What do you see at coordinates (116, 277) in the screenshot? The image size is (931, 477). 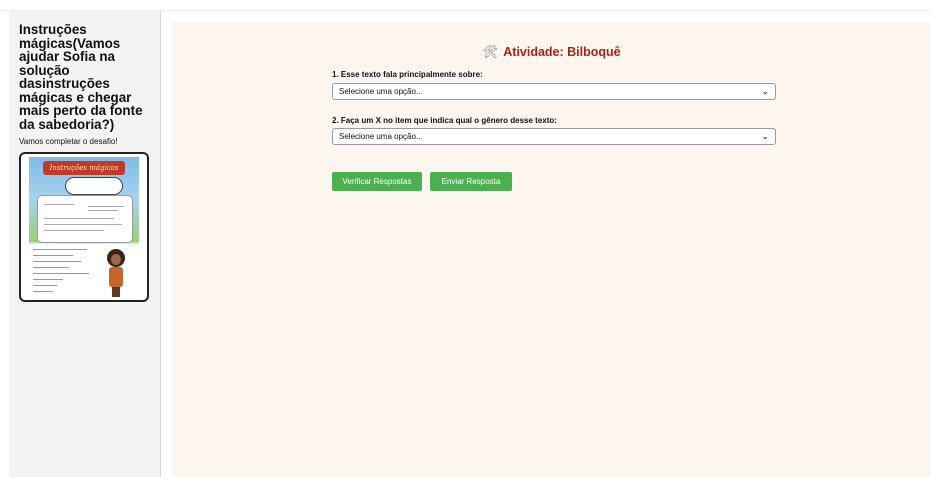 I see `character-body` at bounding box center [116, 277].